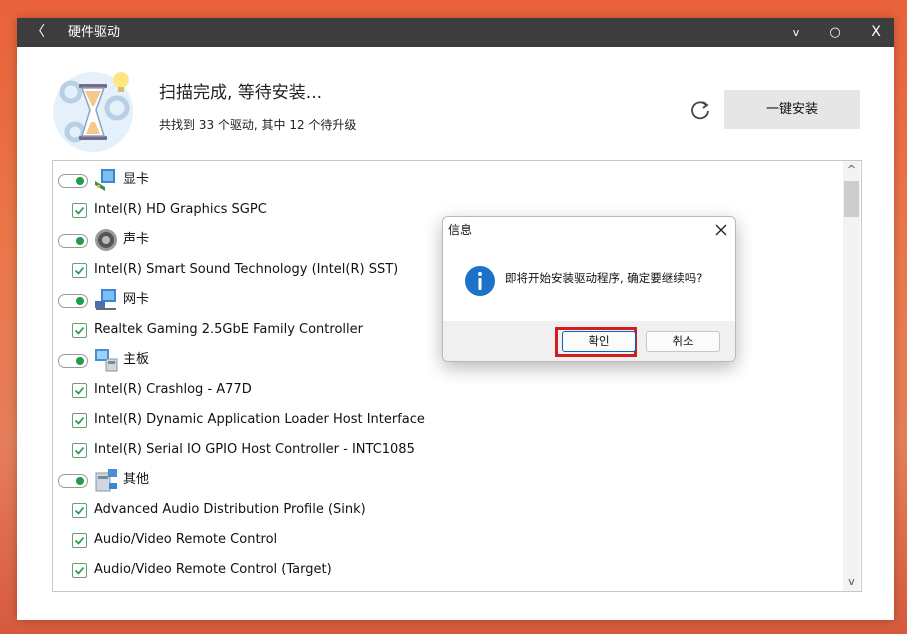  What do you see at coordinates (448, 390) in the screenshot?
I see `driver-row: Intel(R) Crashlog - A77D` at bounding box center [448, 390].